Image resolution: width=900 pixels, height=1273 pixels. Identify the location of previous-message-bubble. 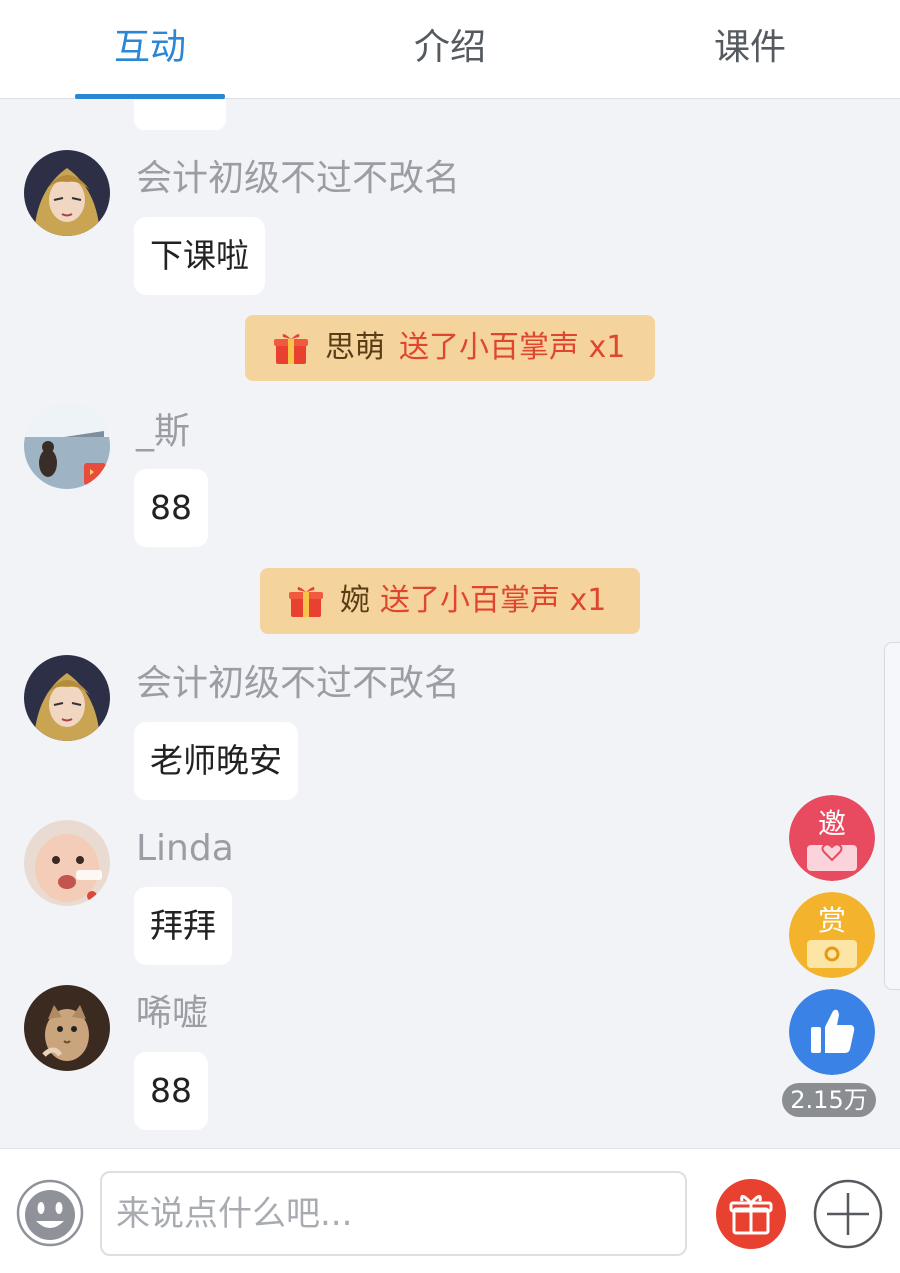
(180, 115).